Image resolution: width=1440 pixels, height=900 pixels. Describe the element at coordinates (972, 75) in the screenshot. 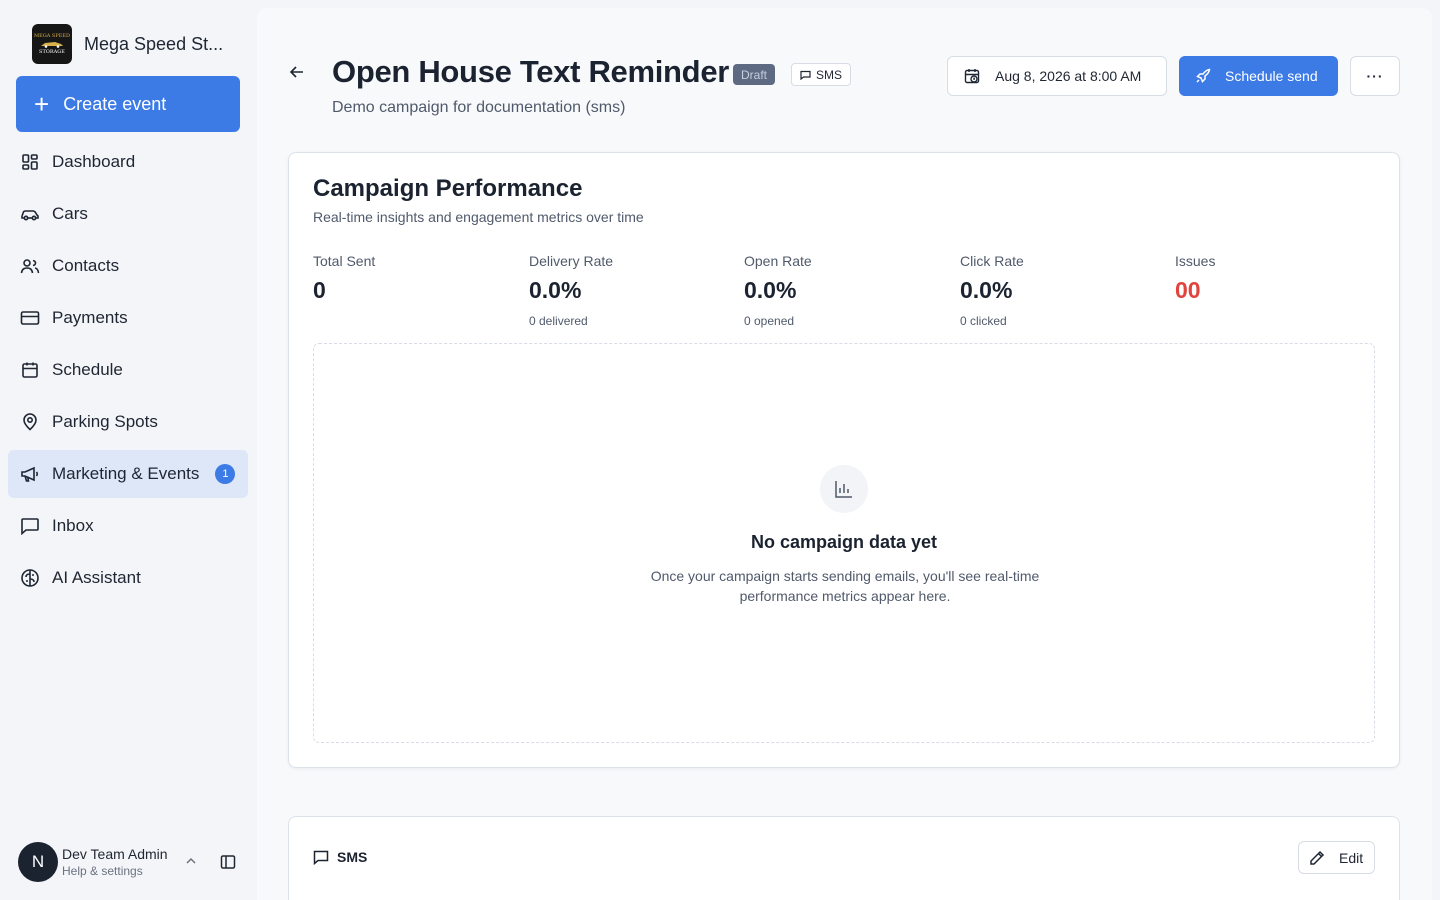

I see `calendar-clock-icon` at that location.